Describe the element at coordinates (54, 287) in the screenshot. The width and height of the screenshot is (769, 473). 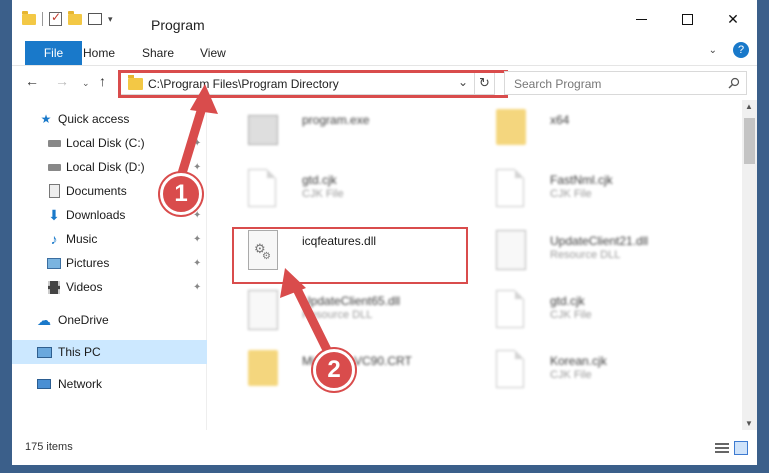
I see `videos-icon` at that location.